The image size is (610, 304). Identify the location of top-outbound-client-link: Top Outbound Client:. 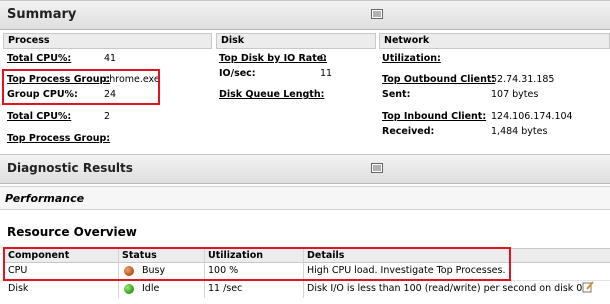
(438, 79).